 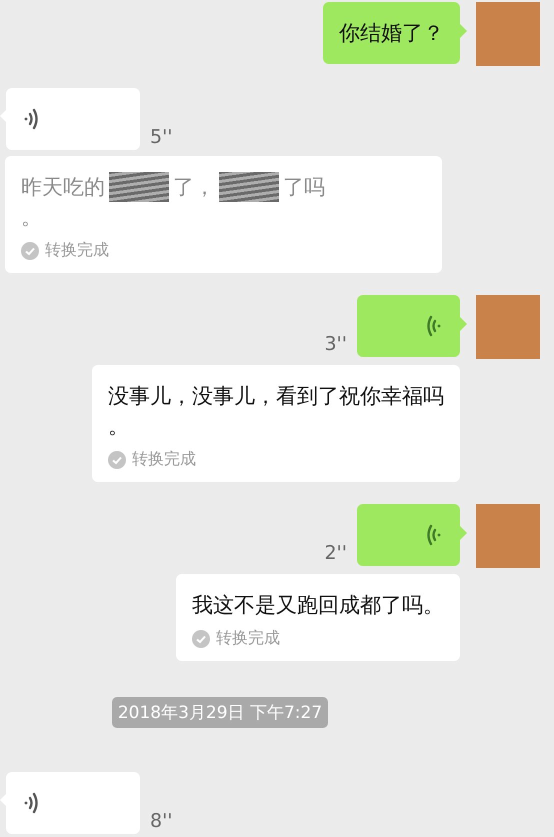 What do you see at coordinates (220, 712) in the screenshot?
I see `timestamp-label: 2018年3月29日 下午7:27` at bounding box center [220, 712].